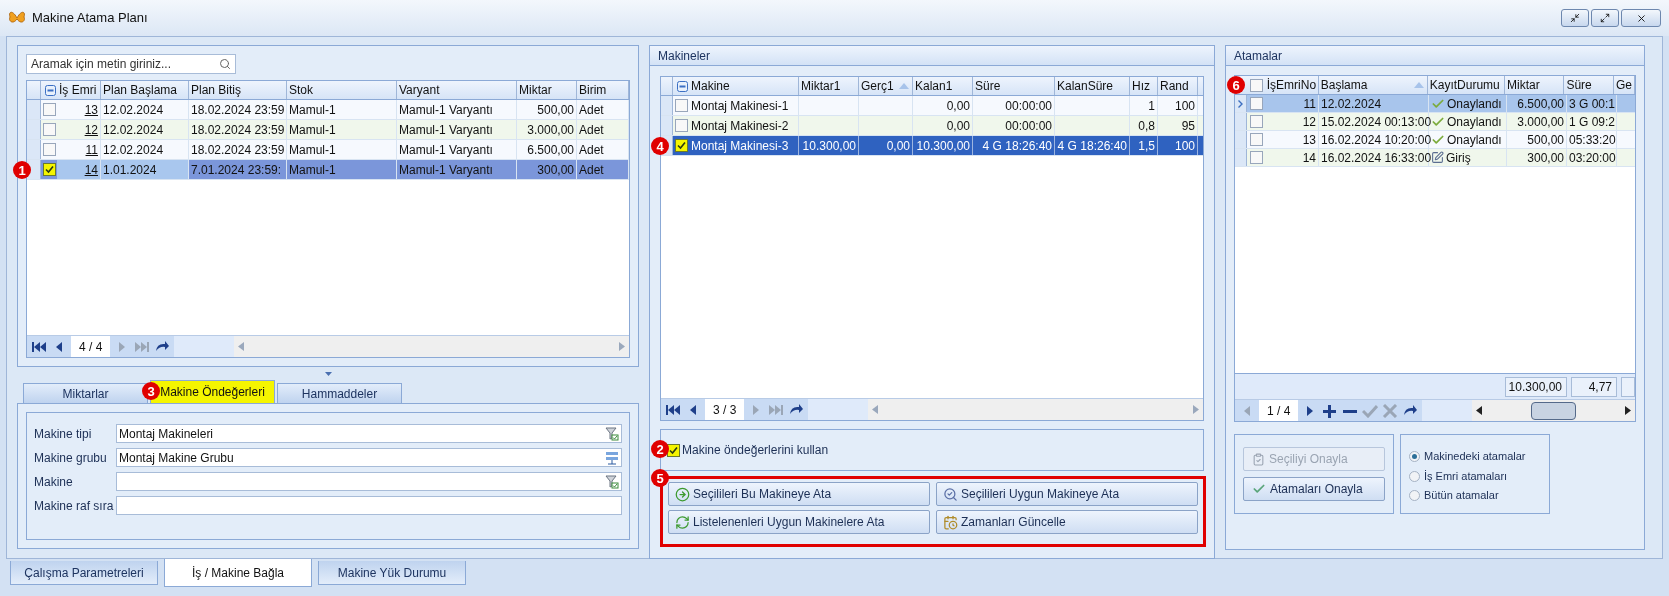 The width and height of the screenshot is (1669, 596). Describe the element at coordinates (1067, 522) in the screenshot. I see `action-button: Zamanları Güncelle` at that location.